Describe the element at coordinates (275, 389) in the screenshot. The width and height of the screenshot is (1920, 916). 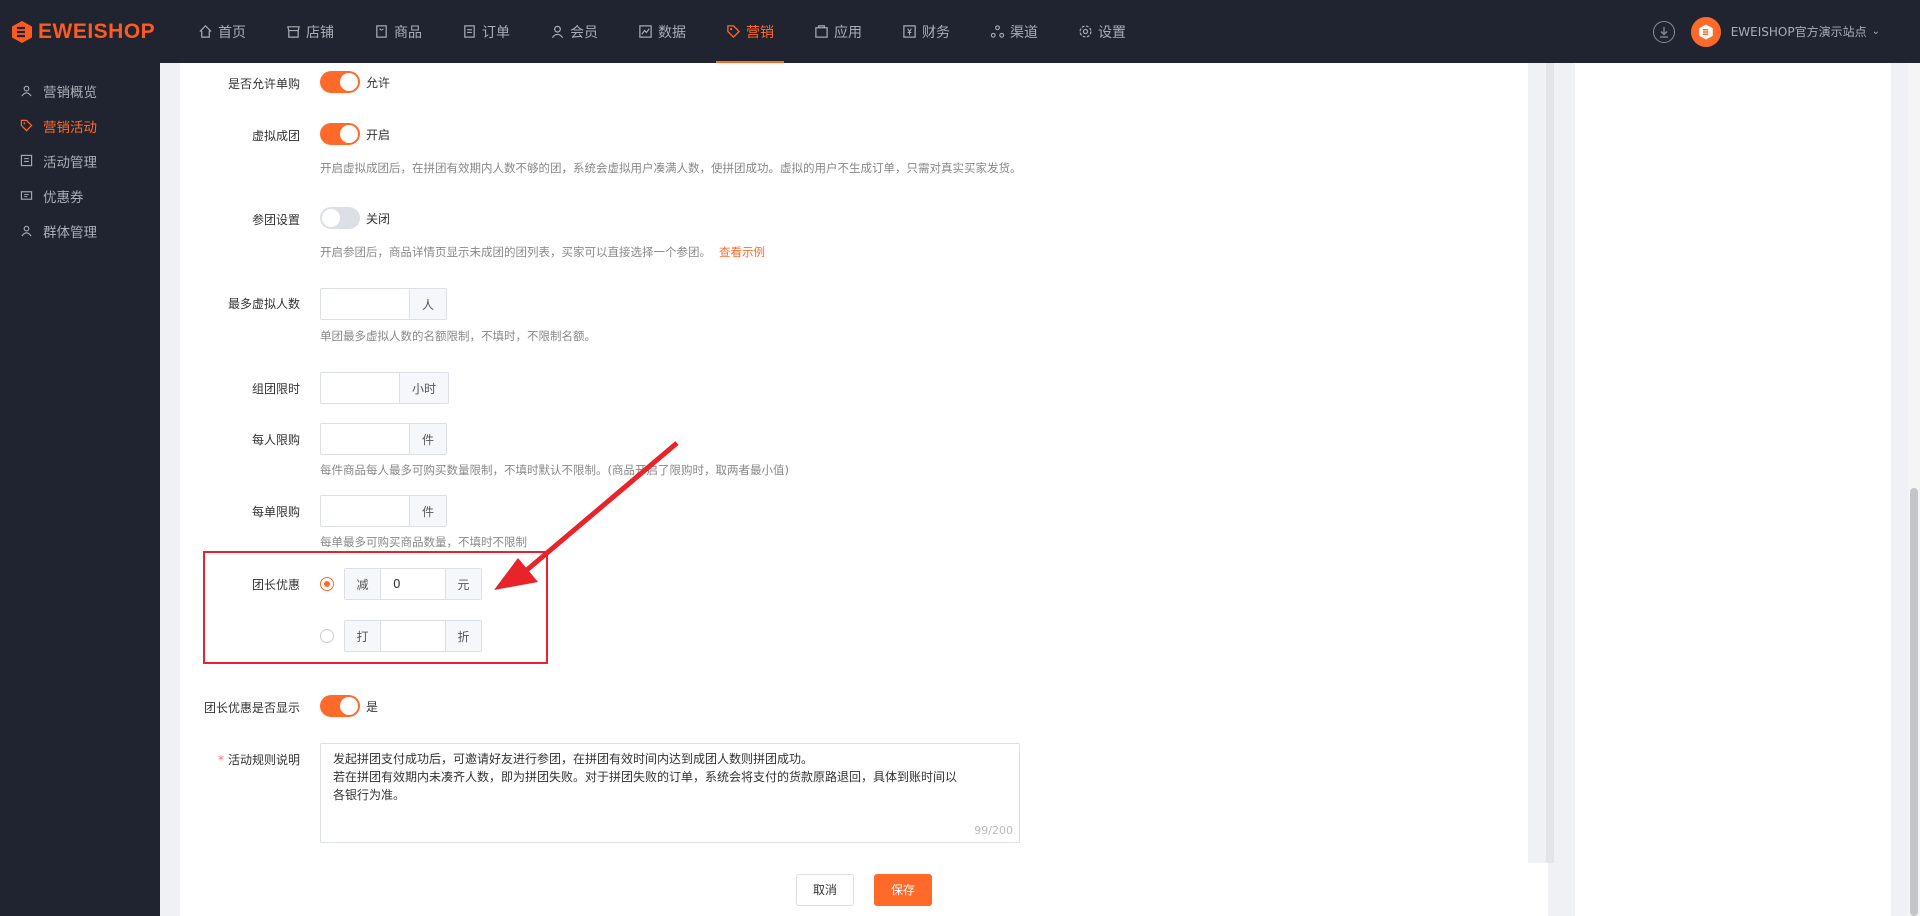
I see `group-time-label: 组团限时` at that location.